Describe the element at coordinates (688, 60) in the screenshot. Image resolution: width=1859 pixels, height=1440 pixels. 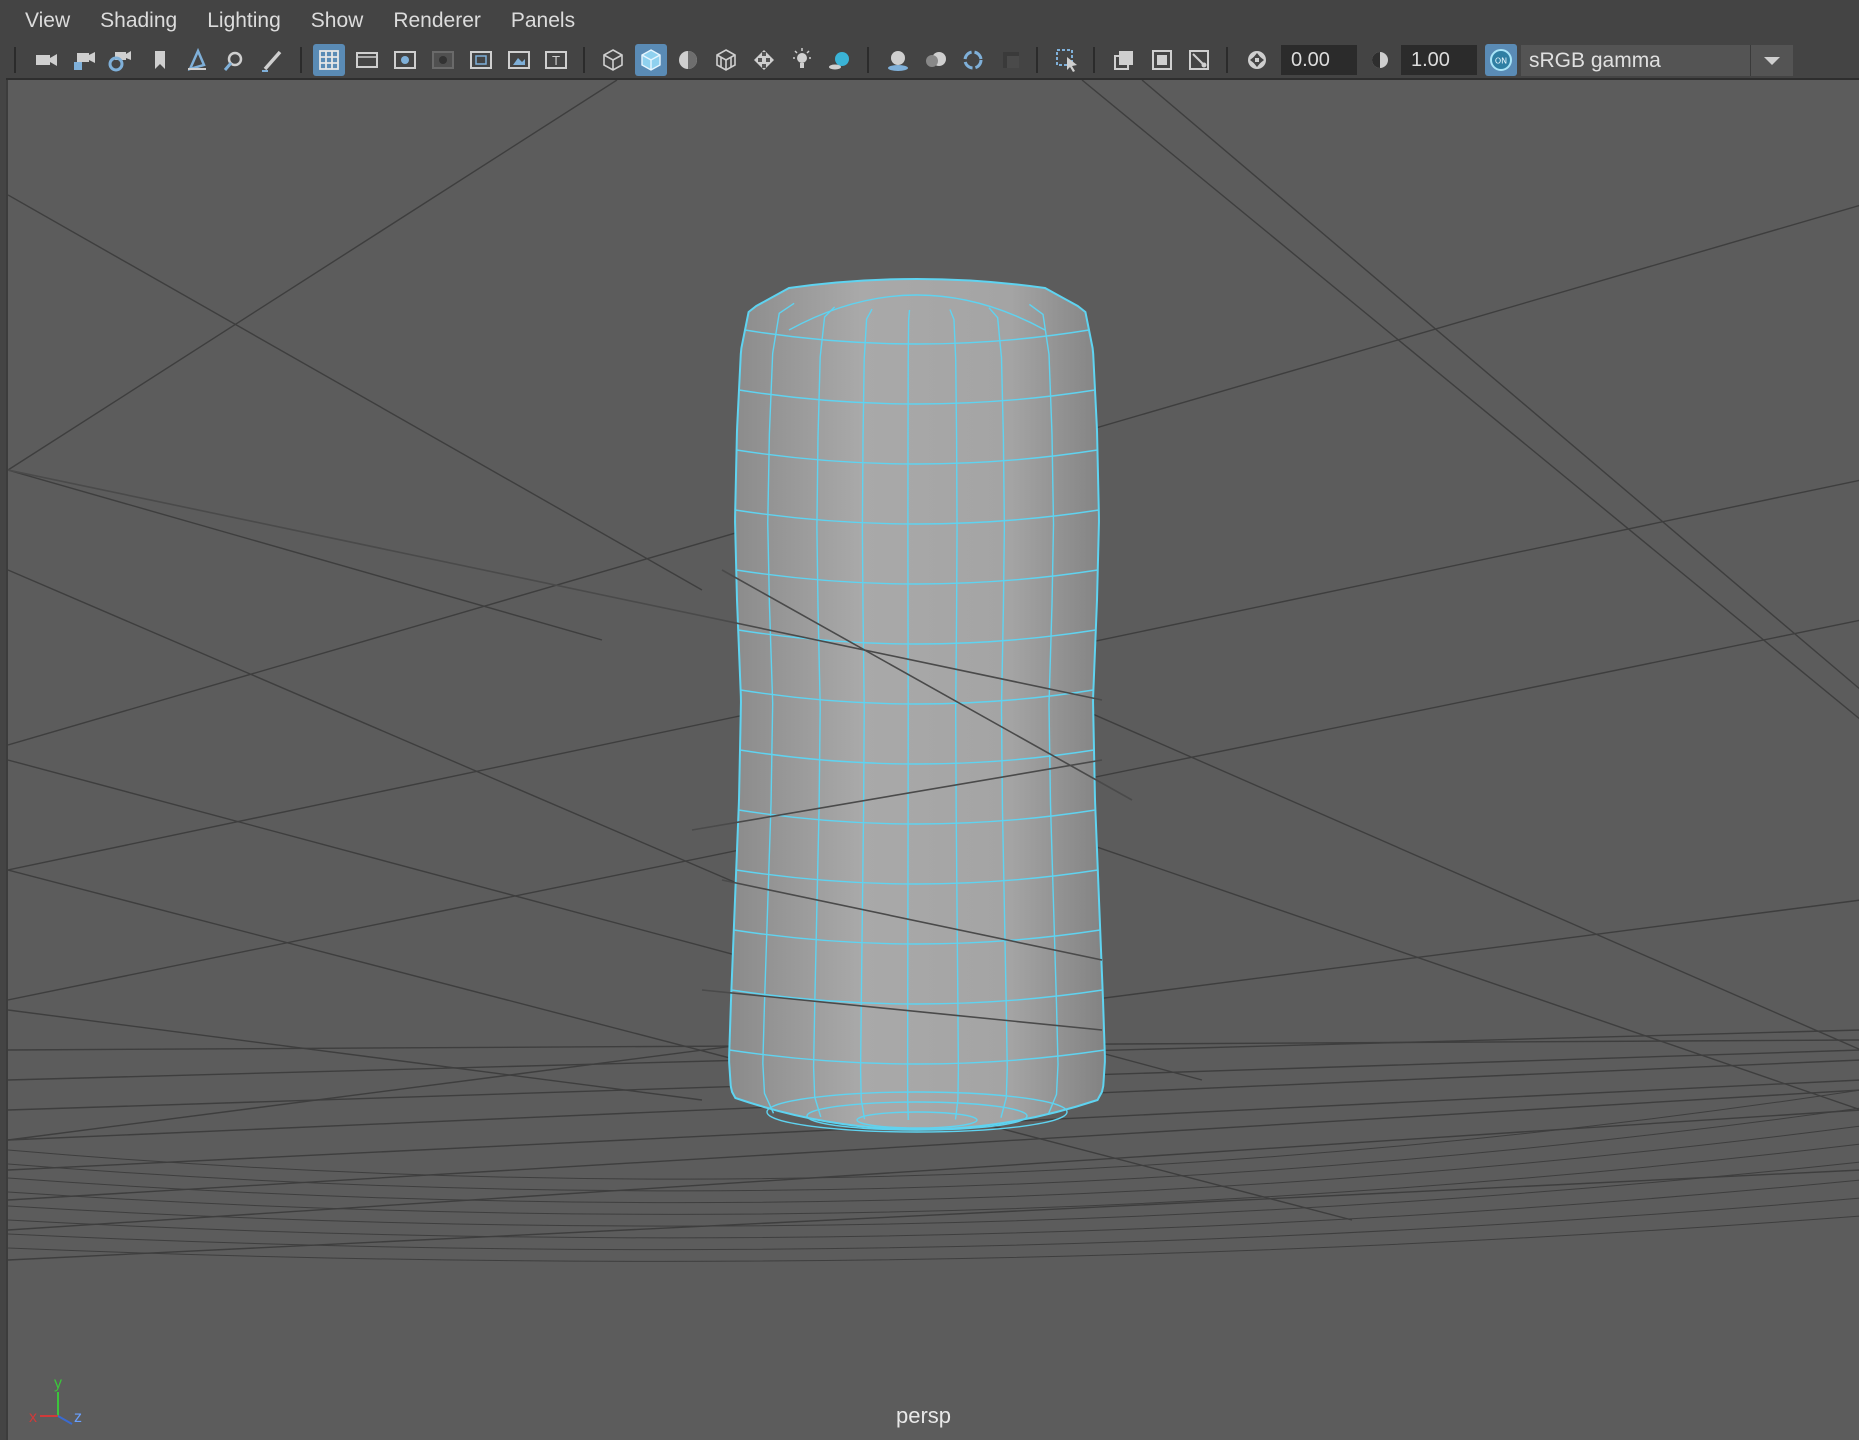
I see `shaded-wireframe-icon` at that location.